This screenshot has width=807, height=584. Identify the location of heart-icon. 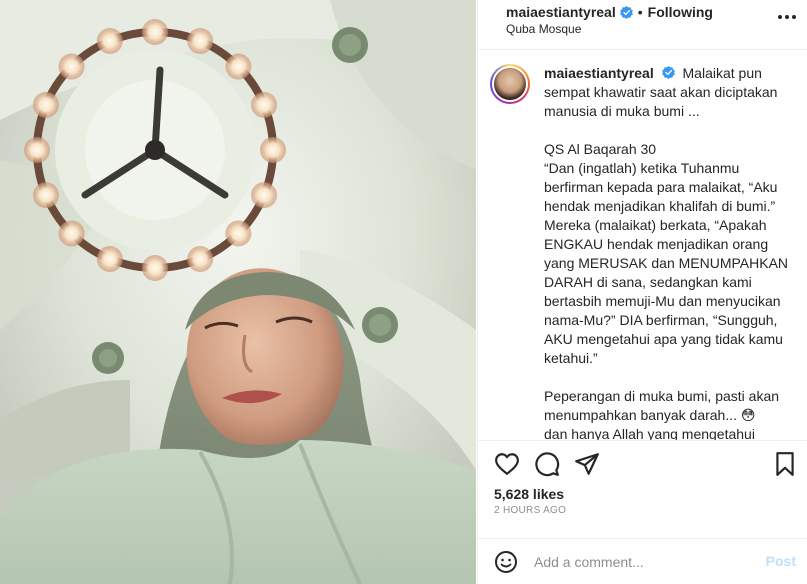
(507, 464).